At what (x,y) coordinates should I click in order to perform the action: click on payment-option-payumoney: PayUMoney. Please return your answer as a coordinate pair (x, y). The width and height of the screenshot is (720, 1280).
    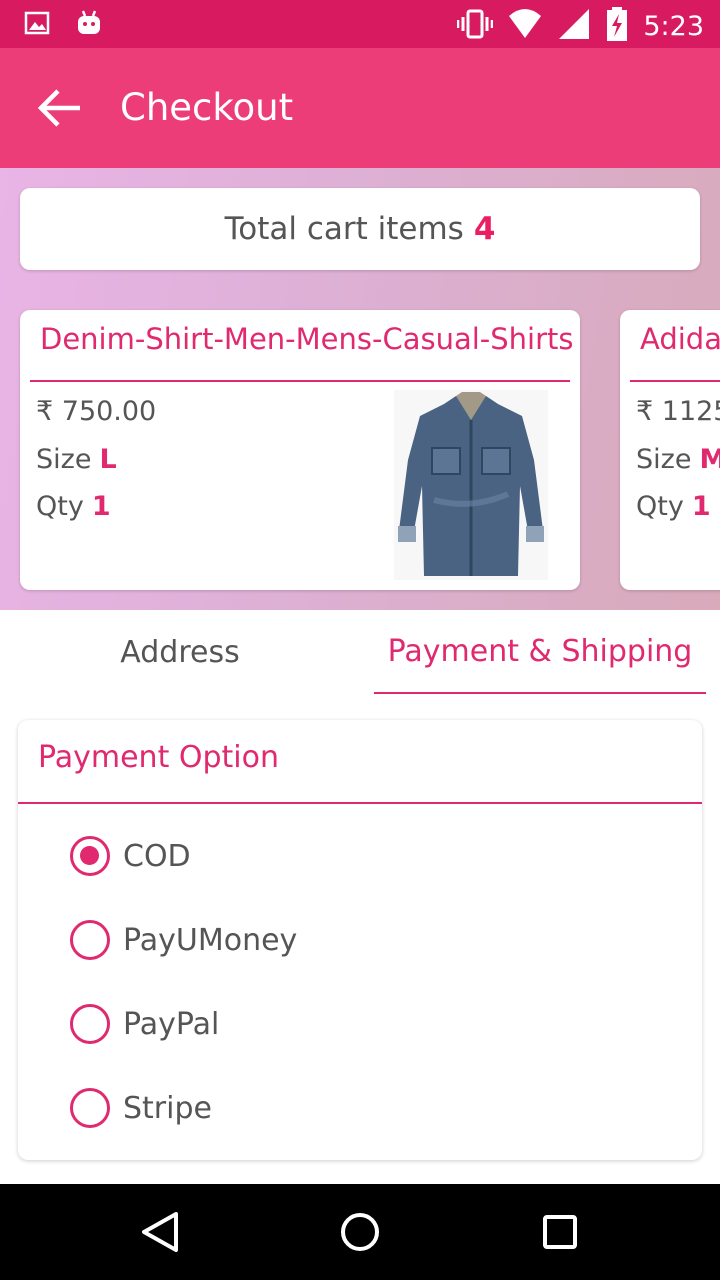
    Looking at the image, I should click on (183, 940).